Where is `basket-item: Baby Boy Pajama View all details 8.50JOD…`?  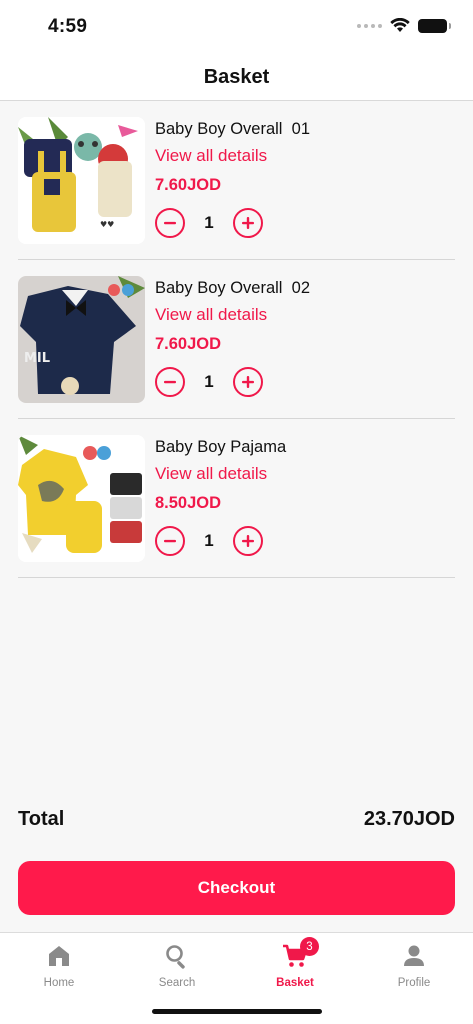
basket-item: Baby Boy Pajama View all details 8.50JOD… is located at coordinates (236, 498).